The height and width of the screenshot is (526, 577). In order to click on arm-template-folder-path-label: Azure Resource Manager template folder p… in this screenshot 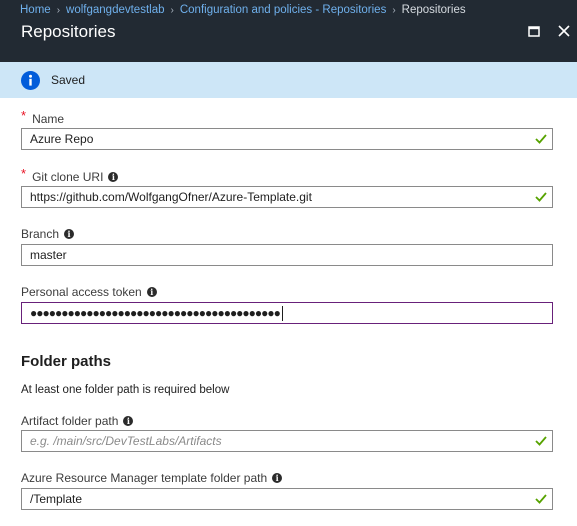, I will do `click(152, 478)`.